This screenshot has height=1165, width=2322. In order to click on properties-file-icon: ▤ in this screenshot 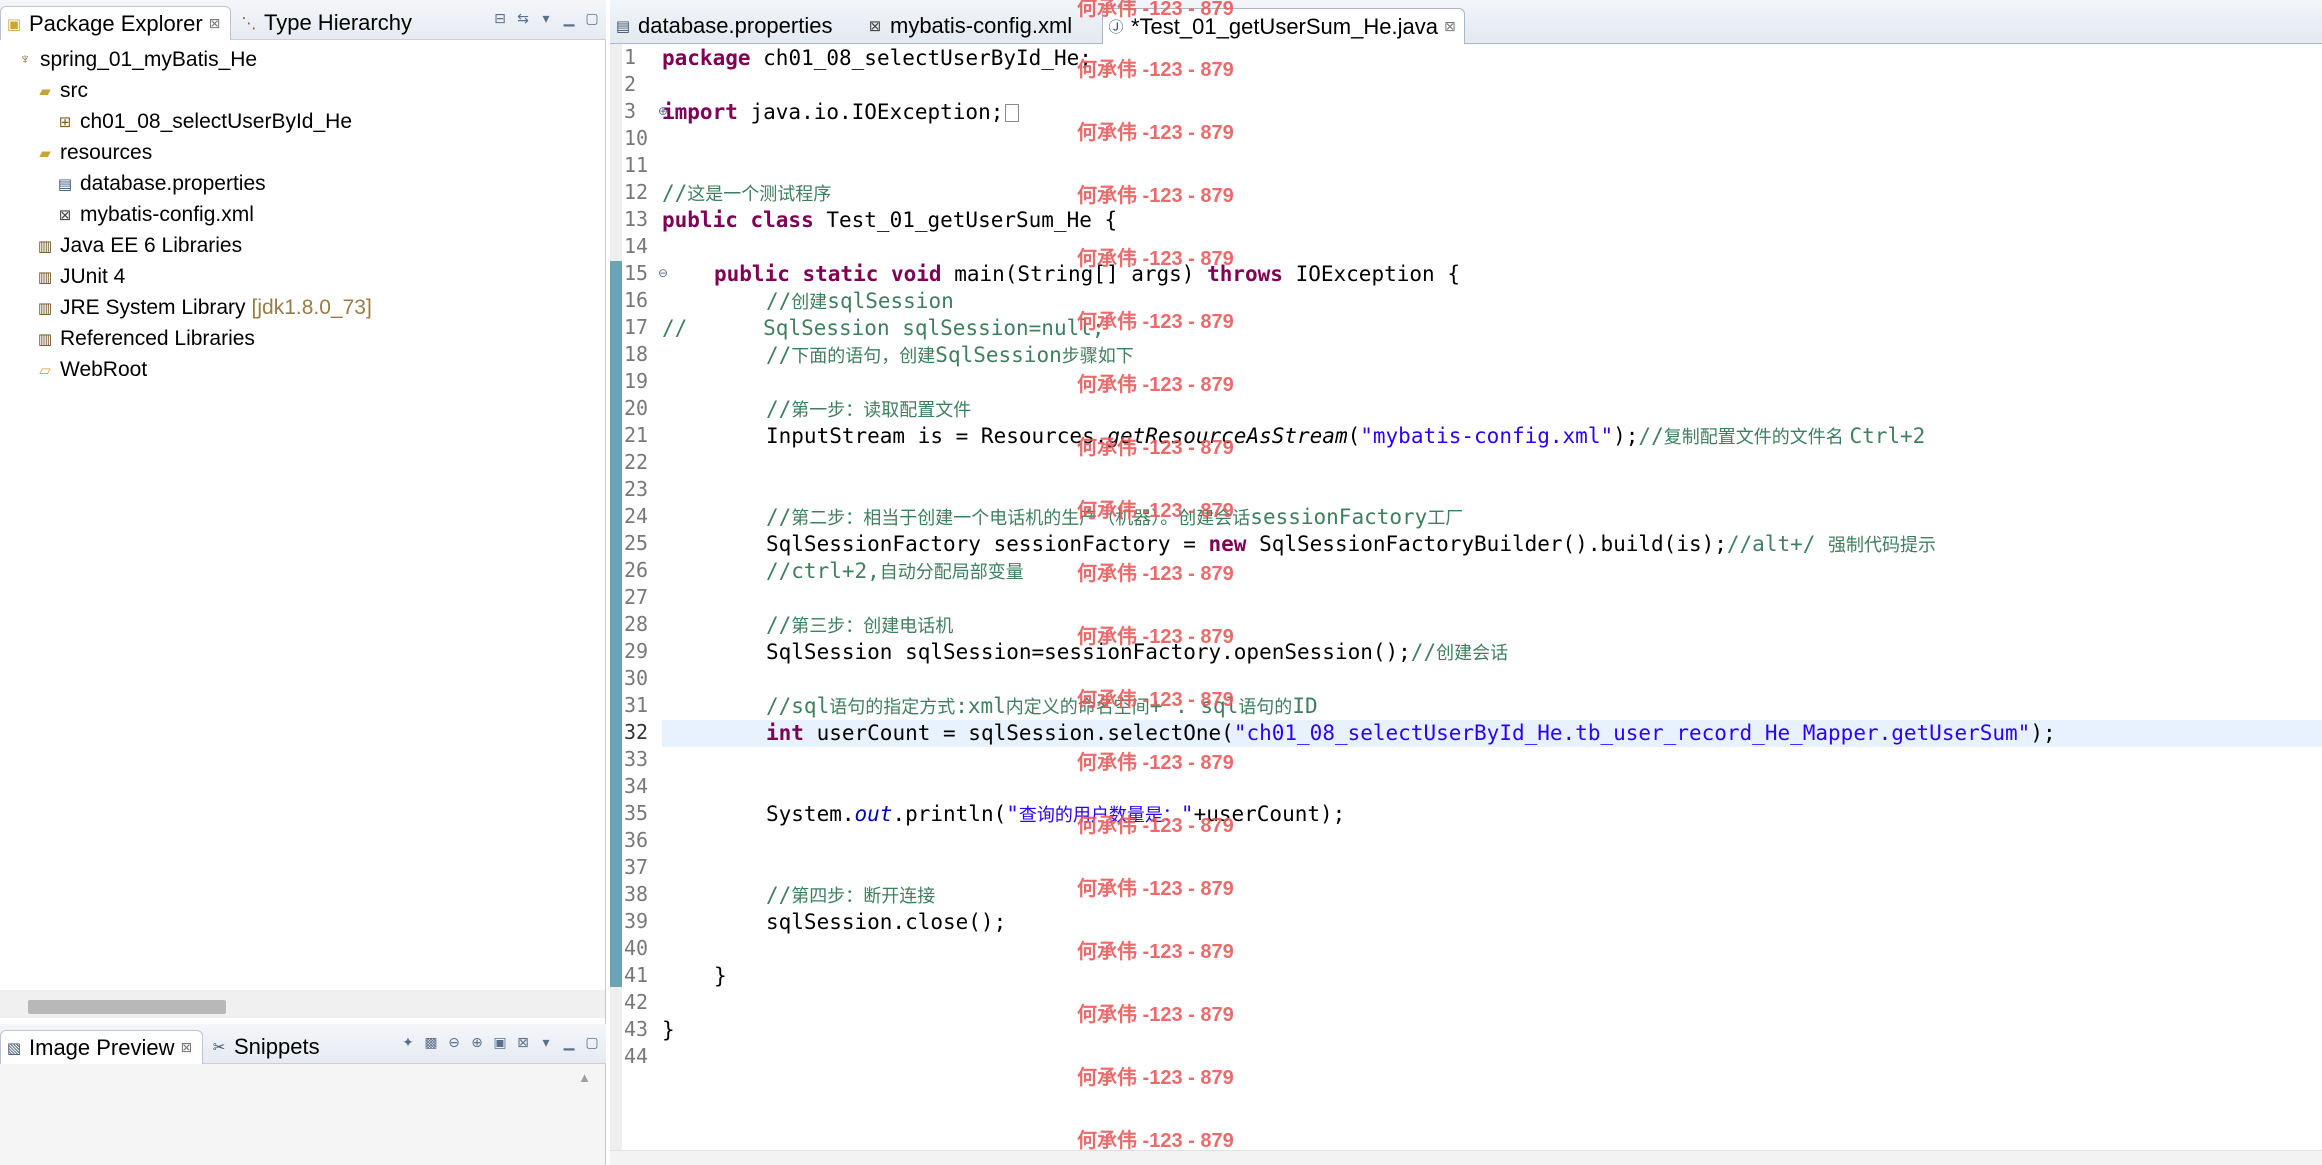, I will do `click(65, 184)`.